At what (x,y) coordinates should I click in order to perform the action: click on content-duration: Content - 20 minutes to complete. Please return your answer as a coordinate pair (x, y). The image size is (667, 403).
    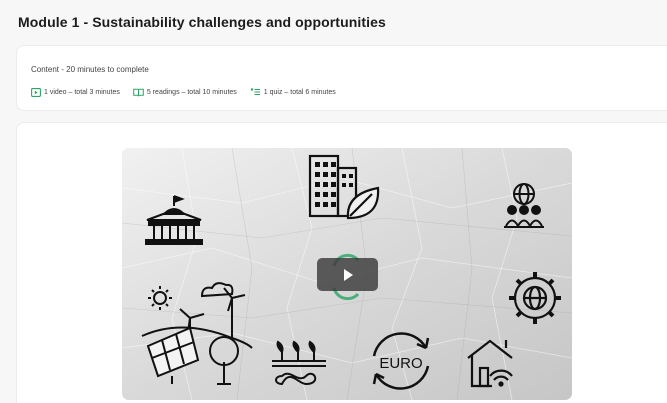
    Looking at the image, I should click on (90, 69).